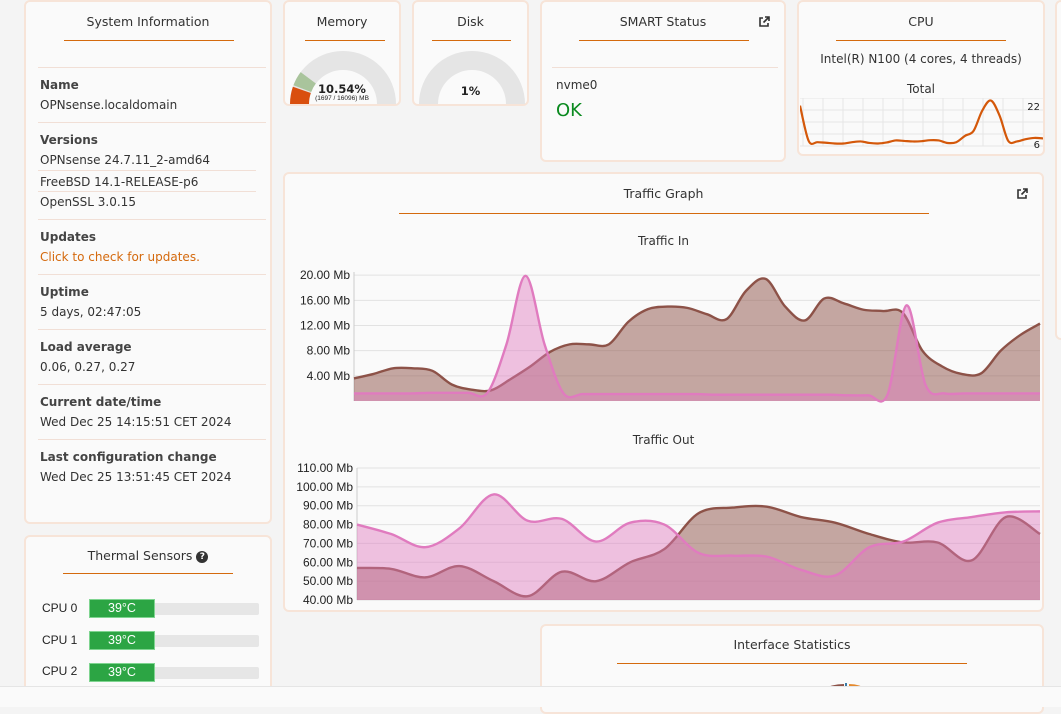 The height and width of the screenshot is (714, 1061). Describe the element at coordinates (663, 21) in the screenshot. I see `widget-title: SMART Status` at that location.